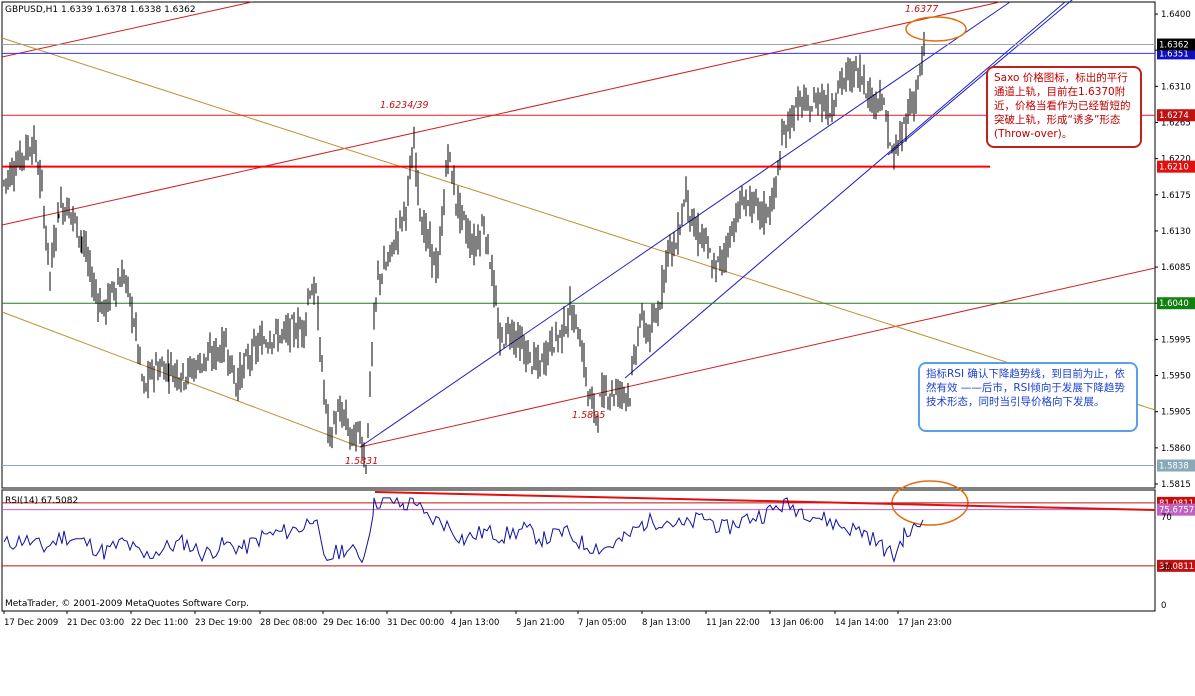  Describe the element at coordinates (1176, 377) in the screenshot. I see `price-tick-label: 1.5950` at that location.